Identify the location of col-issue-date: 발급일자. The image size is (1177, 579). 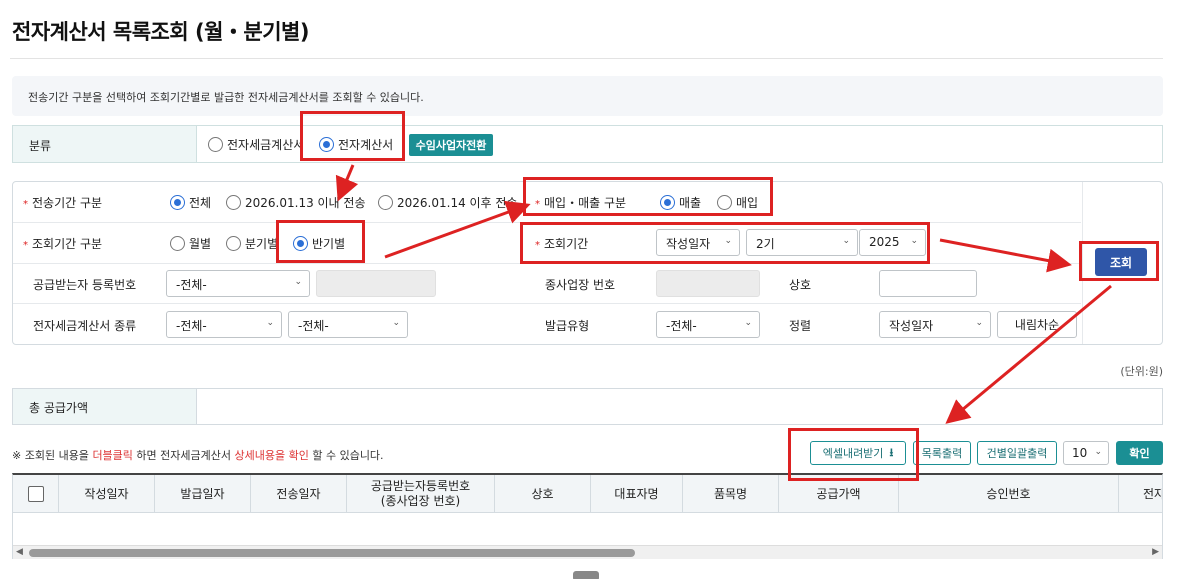
(203, 494).